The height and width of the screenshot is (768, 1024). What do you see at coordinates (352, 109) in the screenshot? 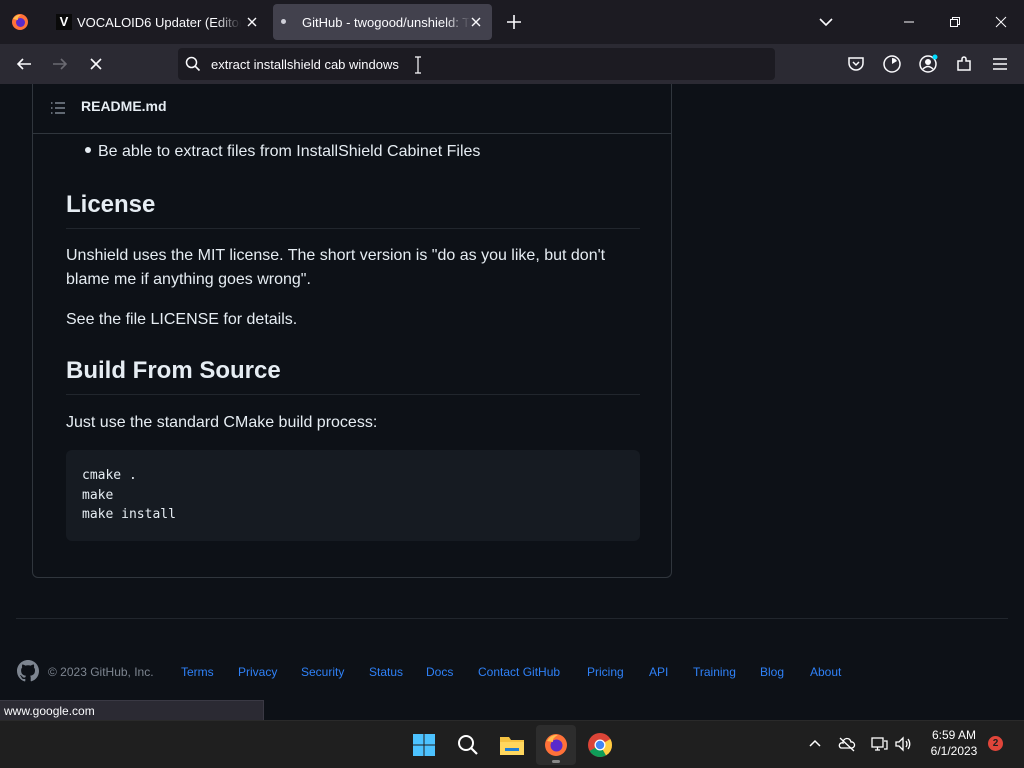
I see `readme-header: README.md` at bounding box center [352, 109].